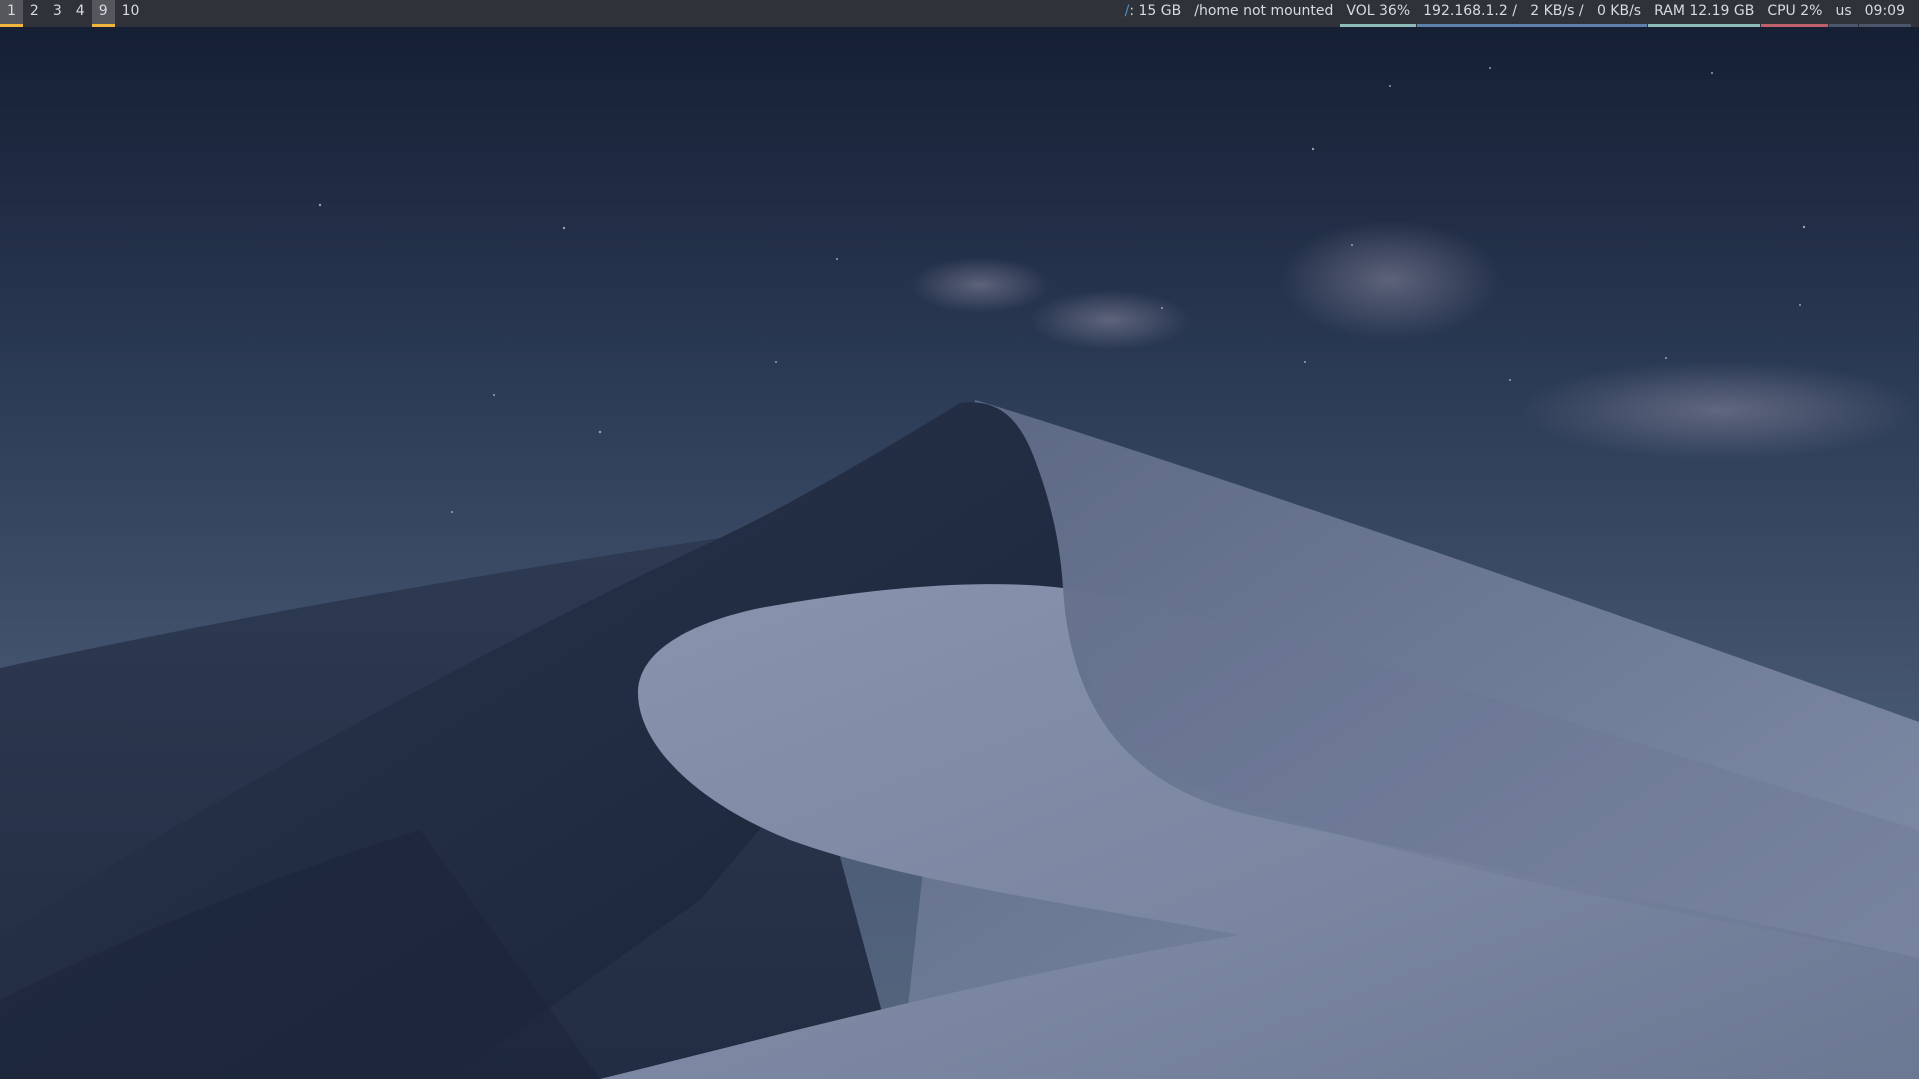 The height and width of the screenshot is (1079, 1919). Describe the element at coordinates (34, 13) in the screenshot. I see `workspace-button: 2` at that location.